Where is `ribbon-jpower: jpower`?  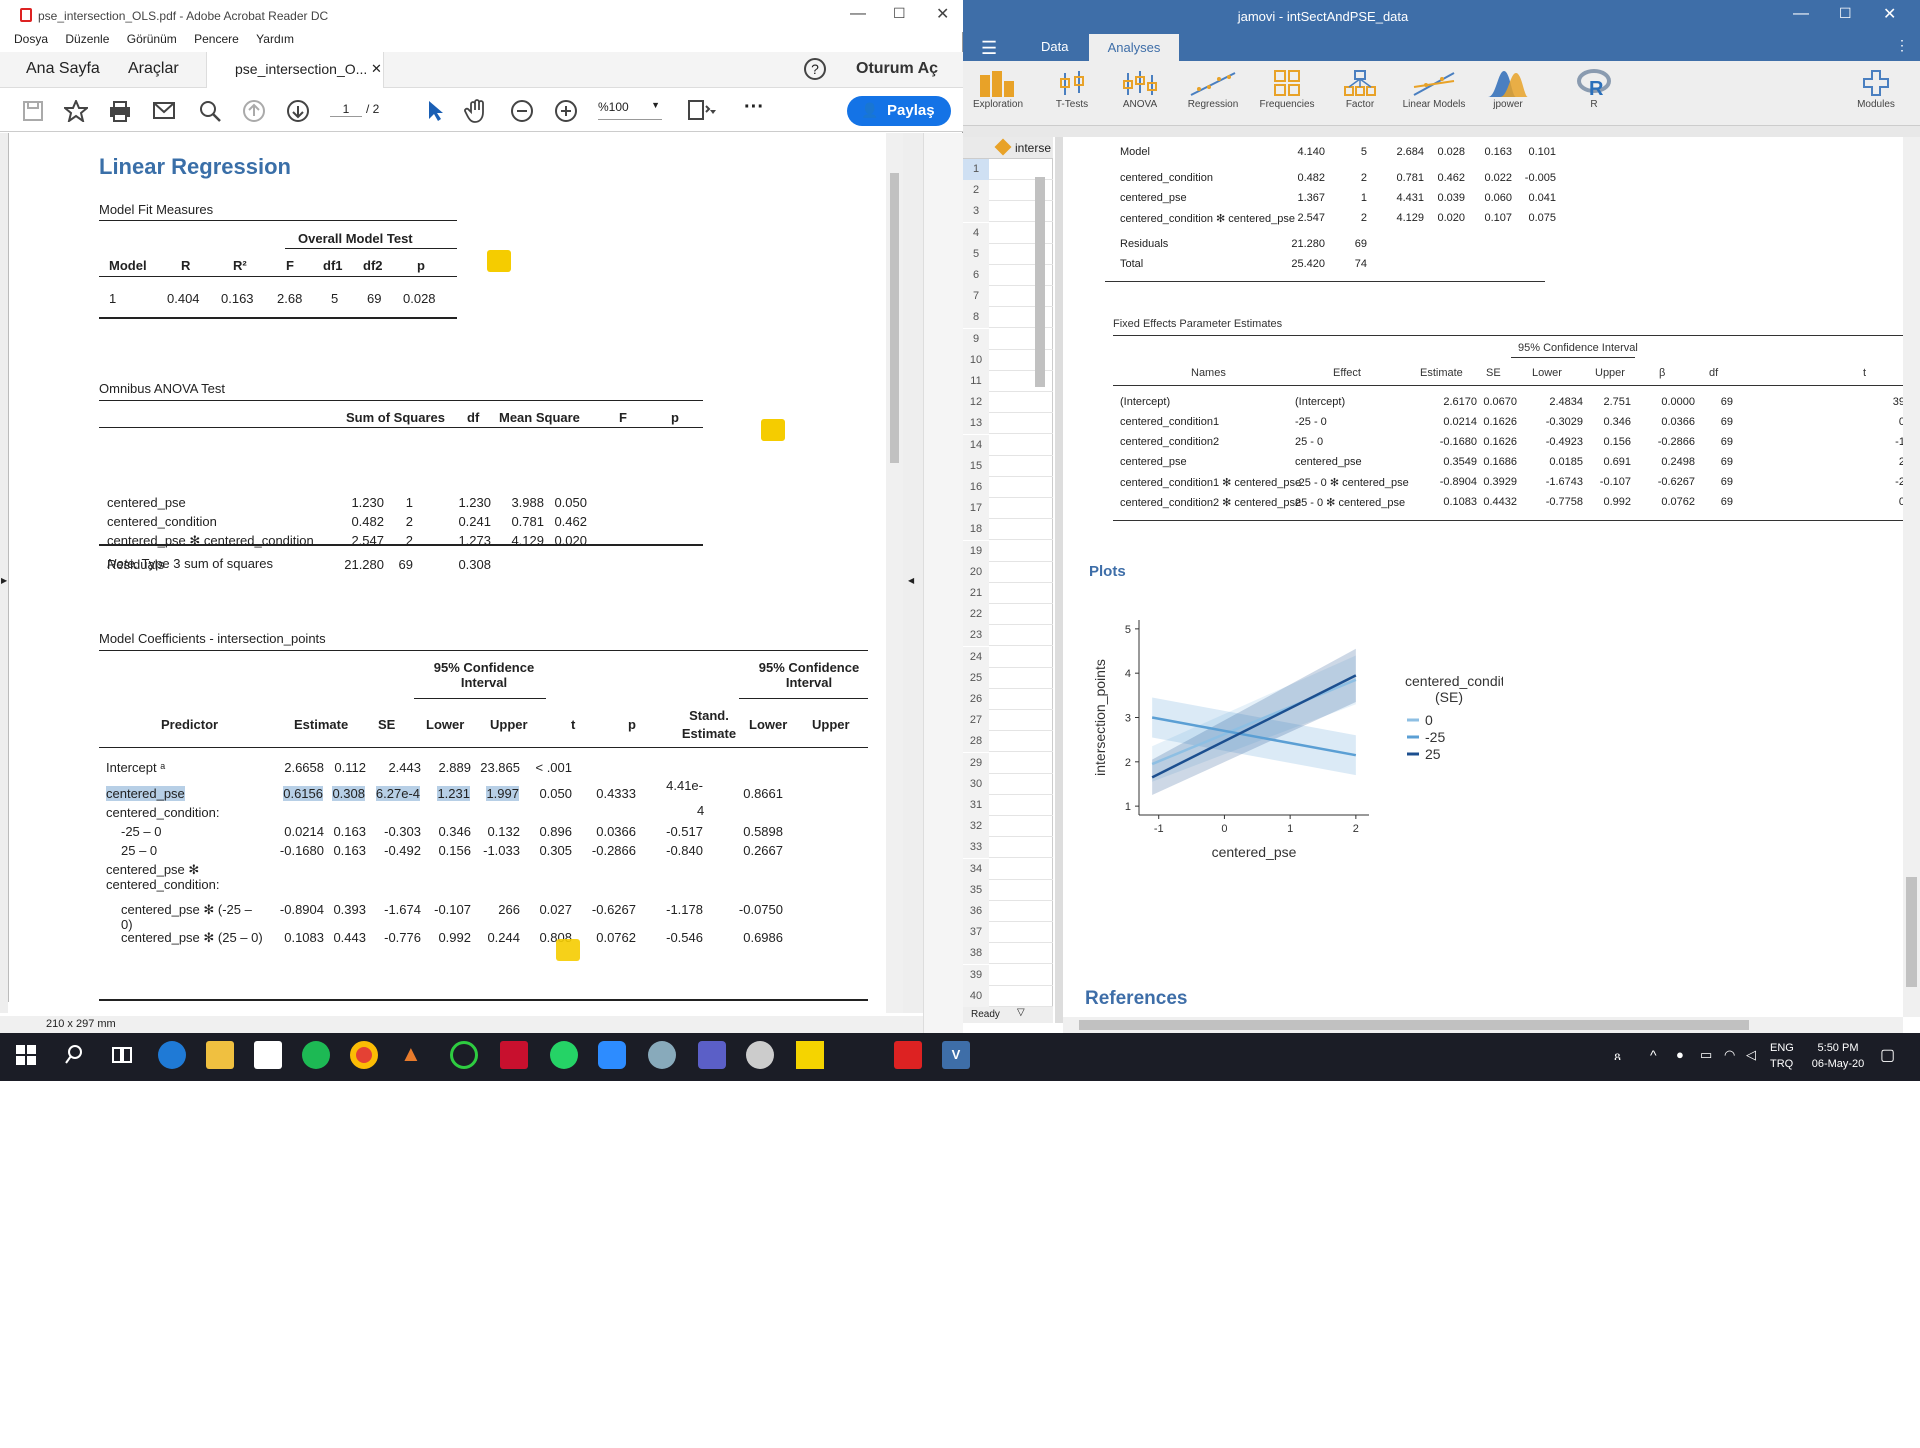
ribbon-jpower: jpower is located at coordinates (1508, 89).